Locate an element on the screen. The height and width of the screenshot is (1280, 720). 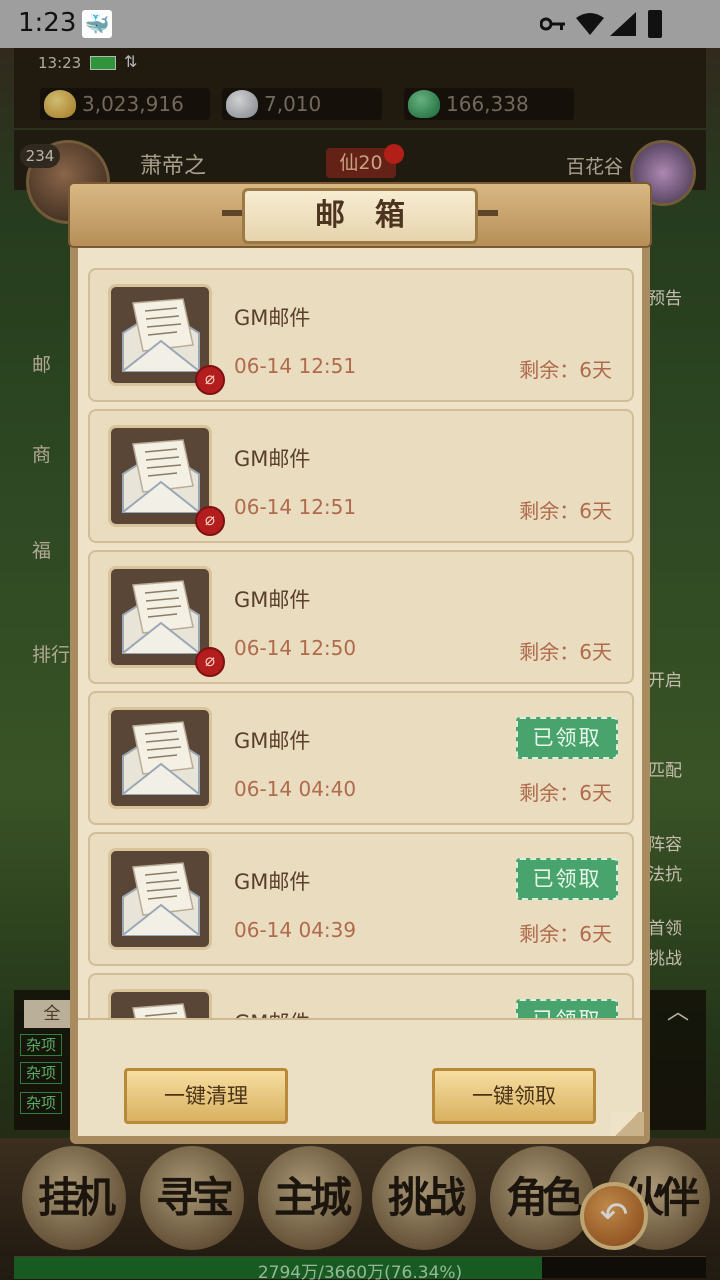
signal-icon is located at coordinates (623, 24).